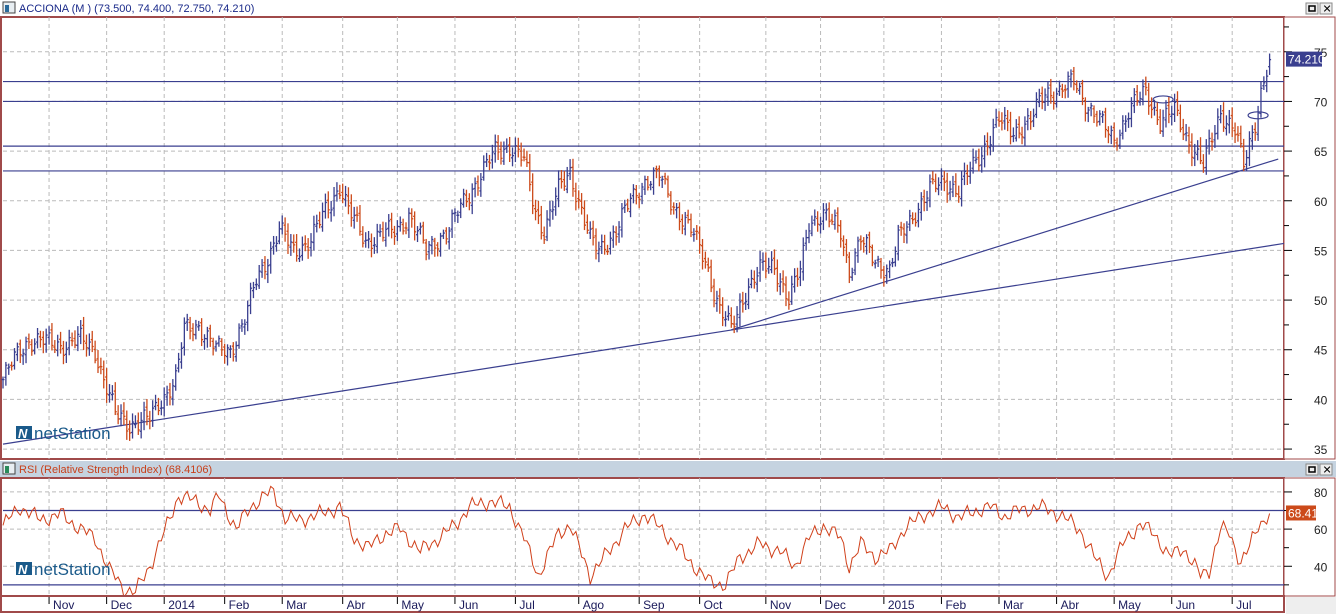 This screenshot has height=614, width=1336. What do you see at coordinates (1321, 301) in the screenshot?
I see `y-tick-label: 50` at bounding box center [1321, 301].